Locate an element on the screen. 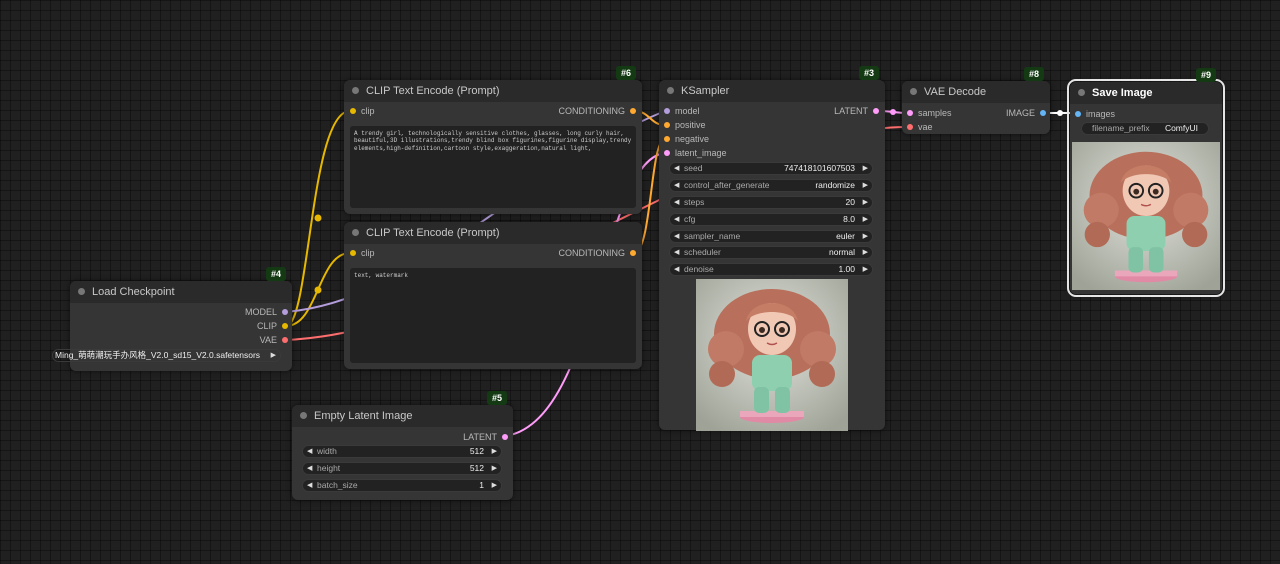 The image size is (1280, 564). clip-output-dot-icon is located at coordinates (285, 326).